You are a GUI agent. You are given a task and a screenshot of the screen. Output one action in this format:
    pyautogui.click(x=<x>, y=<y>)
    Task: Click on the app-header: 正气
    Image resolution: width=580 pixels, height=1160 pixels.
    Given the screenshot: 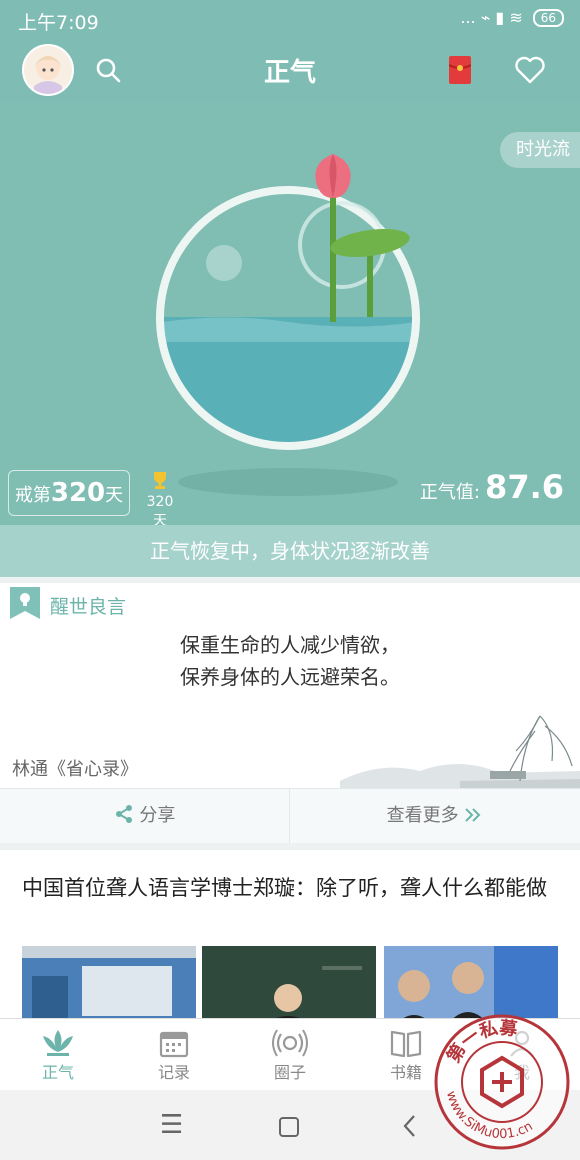 What is the action you would take?
    pyautogui.click(x=290, y=70)
    